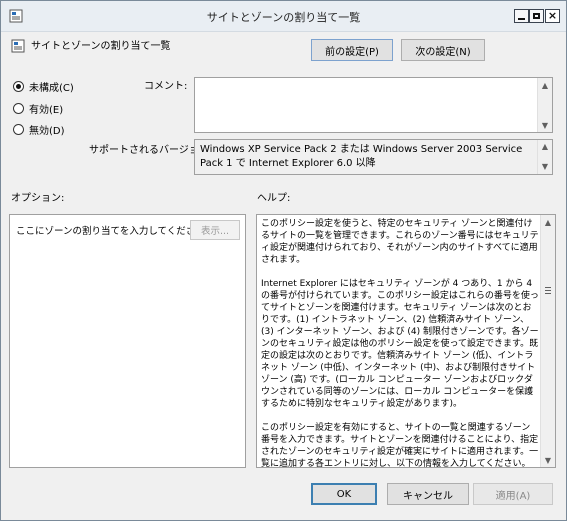 The image size is (567, 521). I want to click on close-button: ×, so click(552, 16).